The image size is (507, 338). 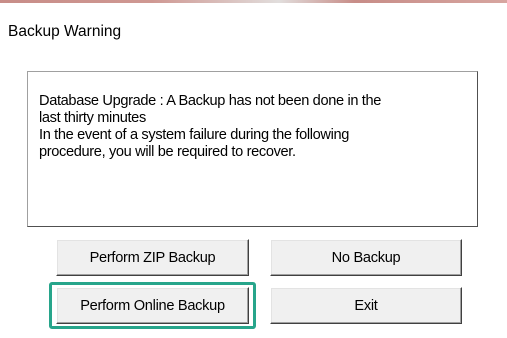 I want to click on window-top-edge, so click(x=253, y=1).